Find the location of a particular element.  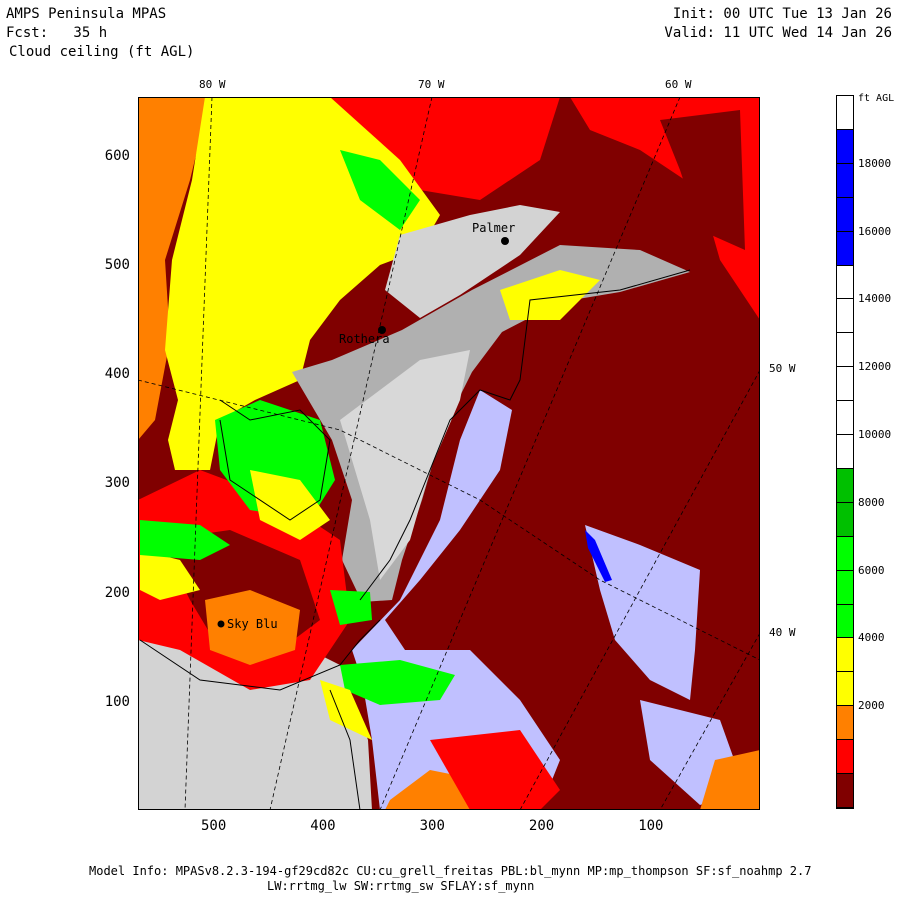

colorbar-label: 10000 is located at coordinates (875, 435).